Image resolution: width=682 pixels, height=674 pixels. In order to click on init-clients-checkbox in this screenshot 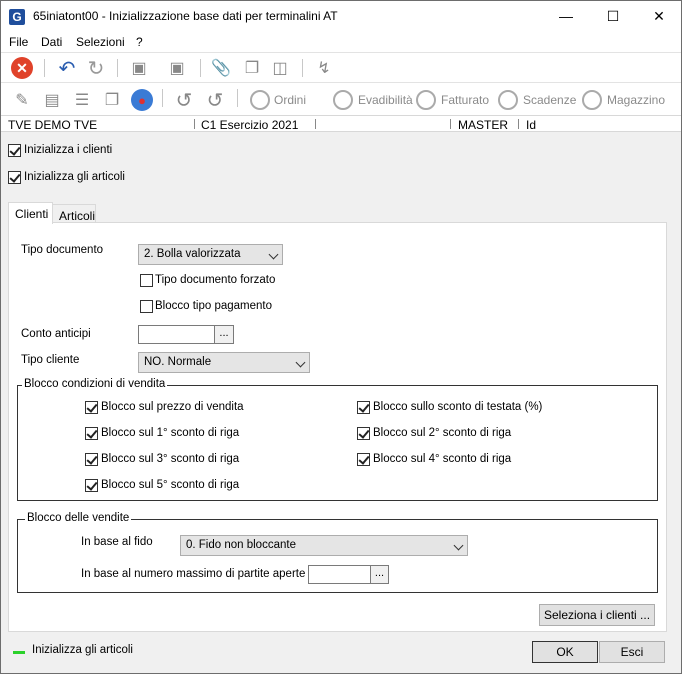, I will do `click(14, 150)`.